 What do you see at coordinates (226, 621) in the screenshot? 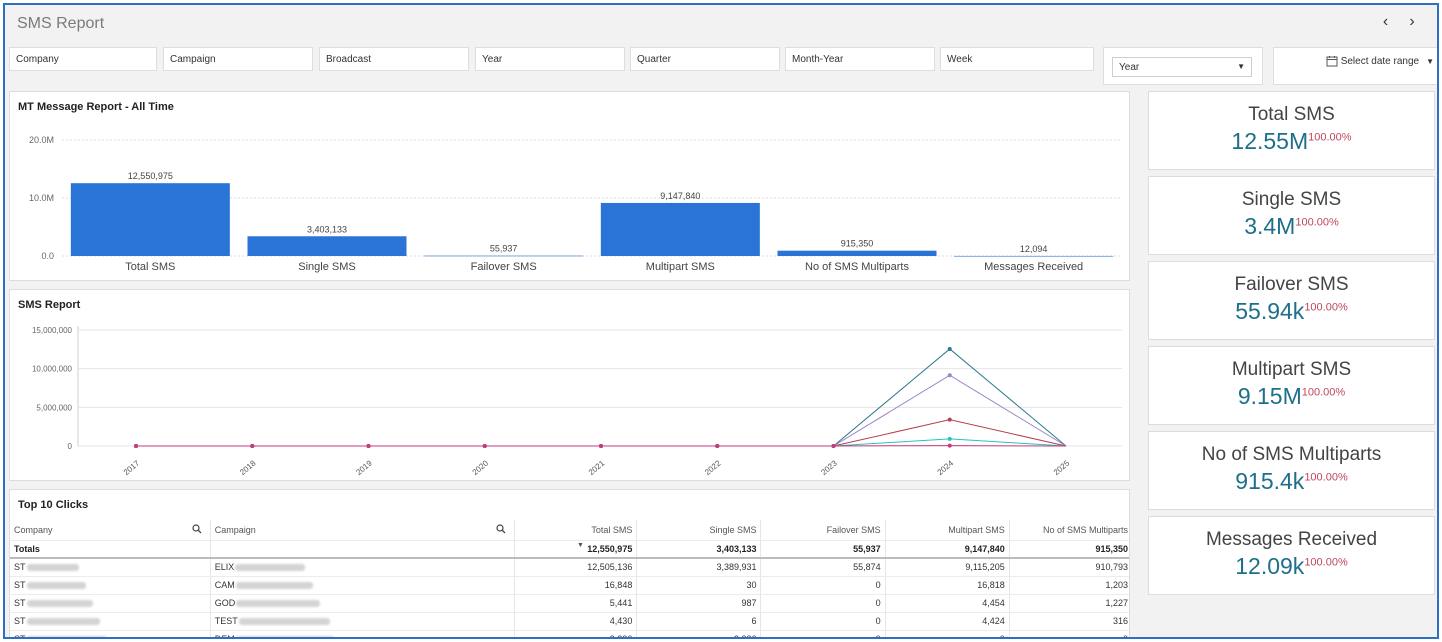
I see `cell-text: TEST` at bounding box center [226, 621].